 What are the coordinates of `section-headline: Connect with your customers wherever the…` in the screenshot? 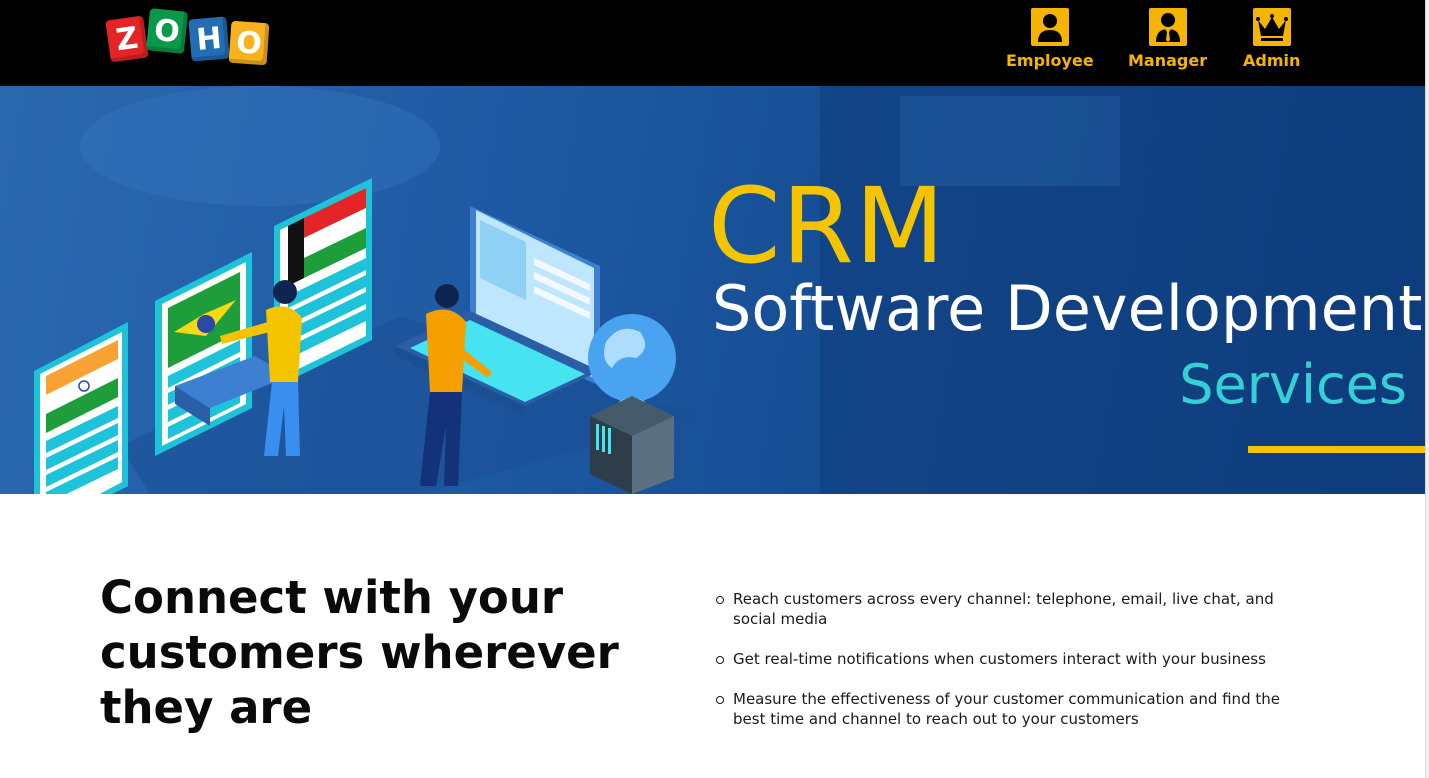 It's located at (359, 652).